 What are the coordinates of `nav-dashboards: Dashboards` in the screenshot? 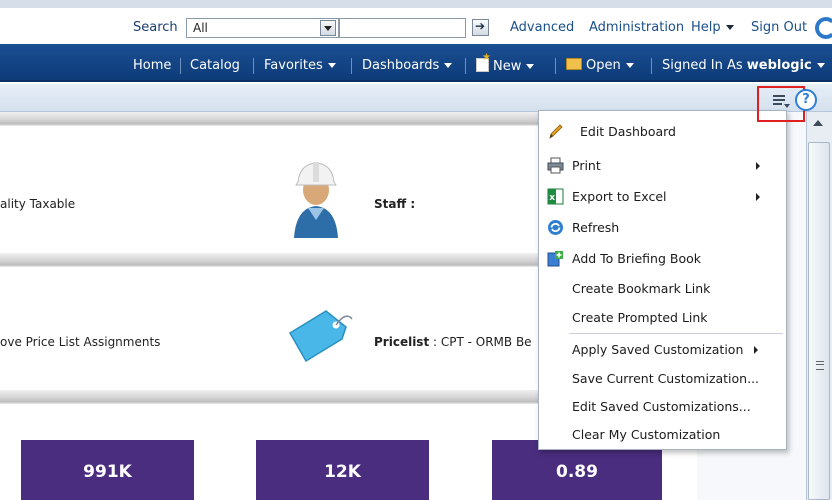 It's located at (407, 65).